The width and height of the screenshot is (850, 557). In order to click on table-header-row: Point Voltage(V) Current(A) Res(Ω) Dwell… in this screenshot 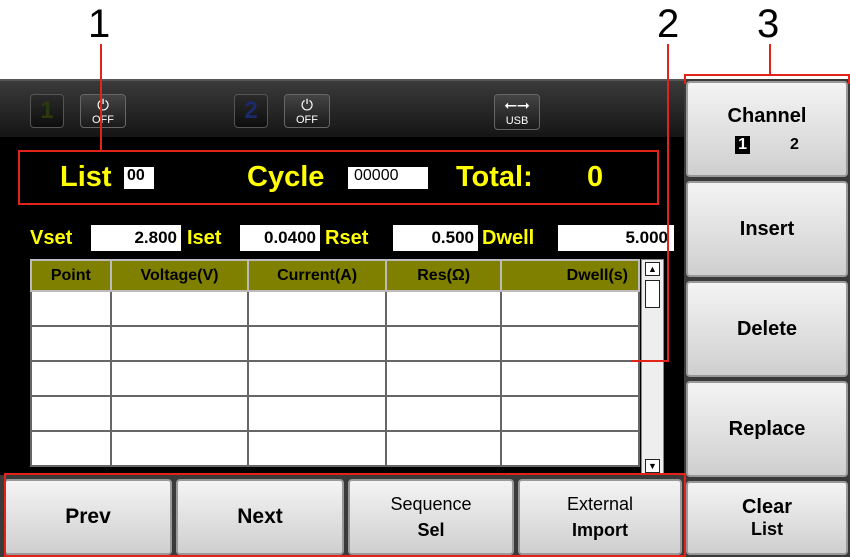, I will do `click(335, 275)`.